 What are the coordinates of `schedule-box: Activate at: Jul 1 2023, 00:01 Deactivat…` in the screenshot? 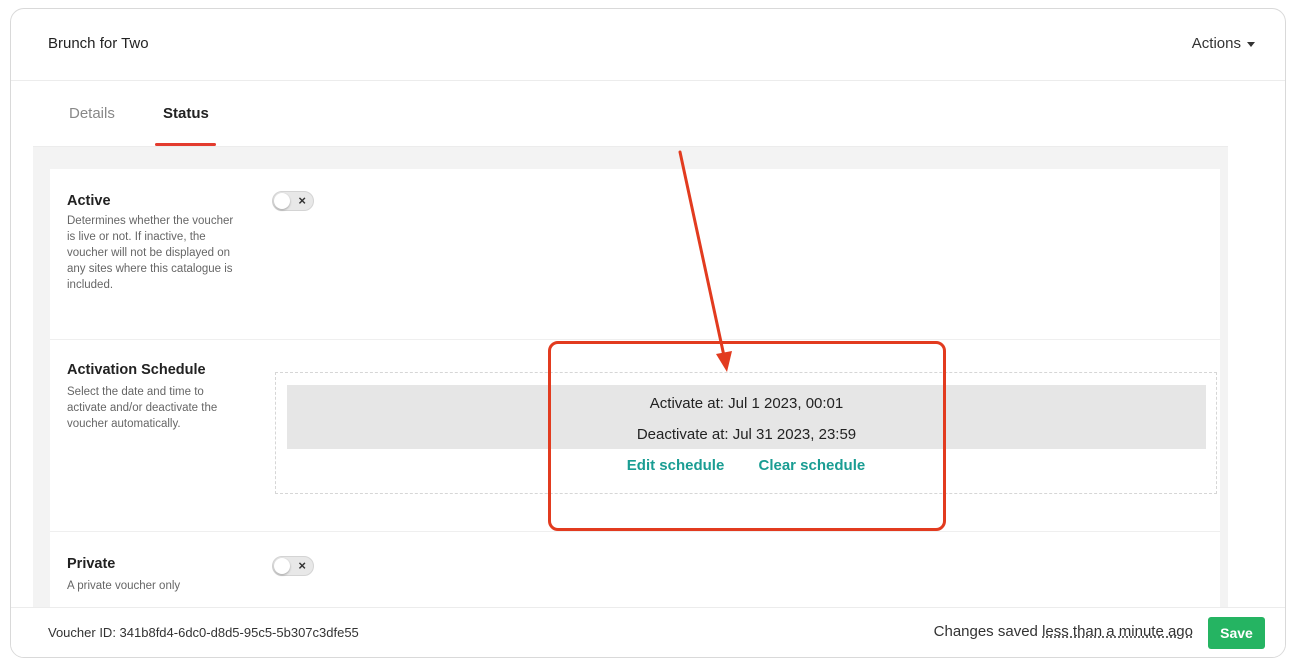 It's located at (746, 433).